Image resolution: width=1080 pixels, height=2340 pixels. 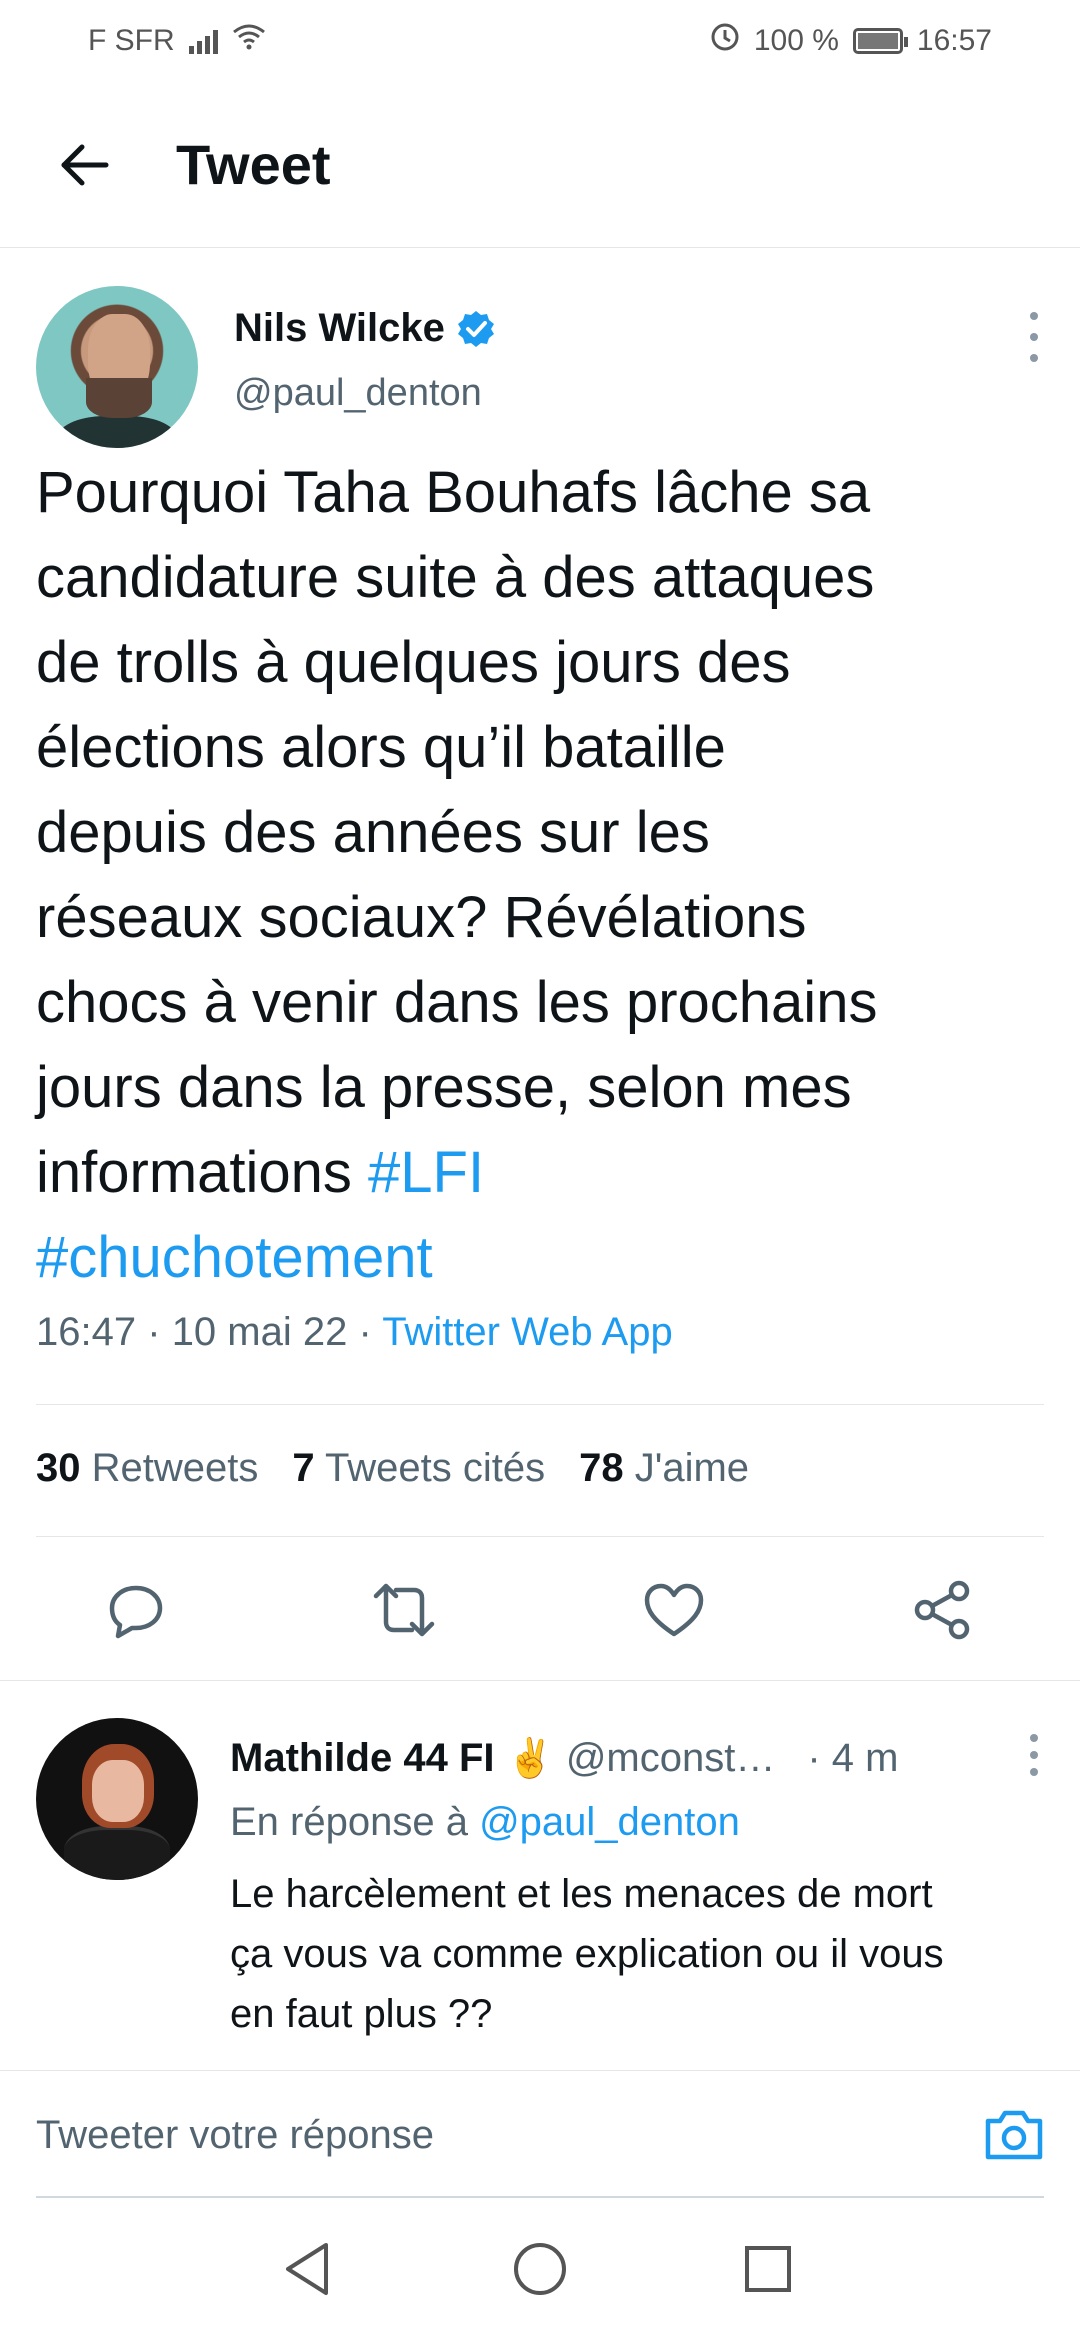 What do you see at coordinates (86, 1332) in the screenshot?
I see `tweet-time: 16:47` at bounding box center [86, 1332].